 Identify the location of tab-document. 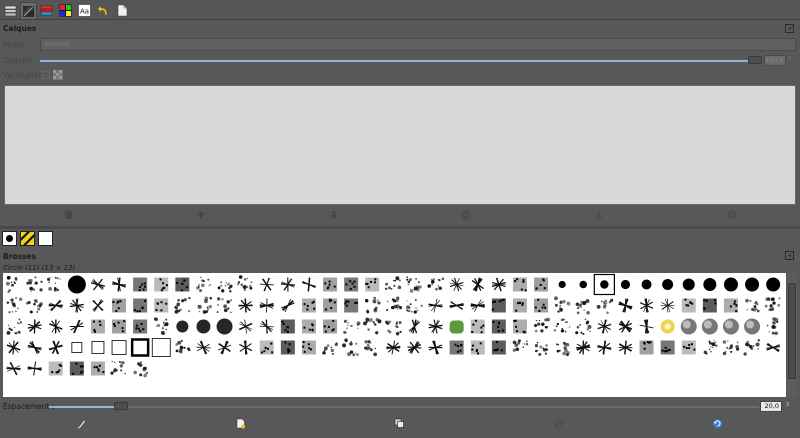
(122, 10).